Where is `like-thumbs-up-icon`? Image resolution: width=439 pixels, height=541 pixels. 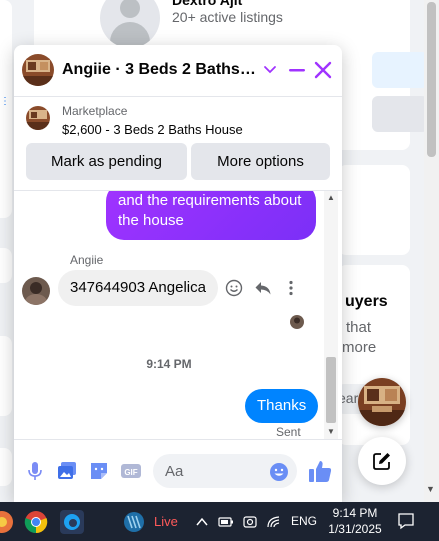 like-thumbs-up-icon is located at coordinates (320, 471).